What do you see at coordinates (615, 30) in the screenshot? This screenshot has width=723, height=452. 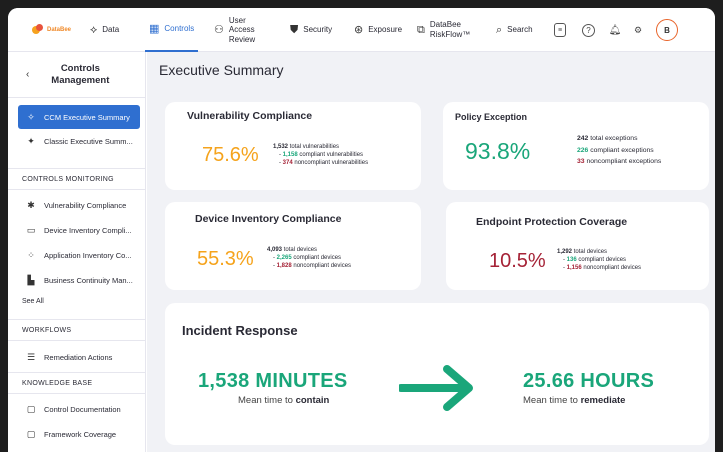 I see `bell-icon: 🔔︎` at bounding box center [615, 30].